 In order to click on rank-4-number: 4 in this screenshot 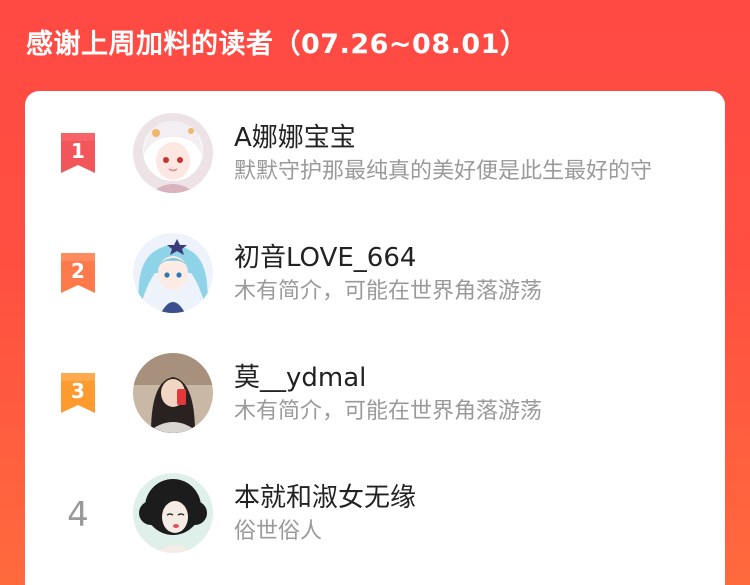, I will do `click(78, 515)`.